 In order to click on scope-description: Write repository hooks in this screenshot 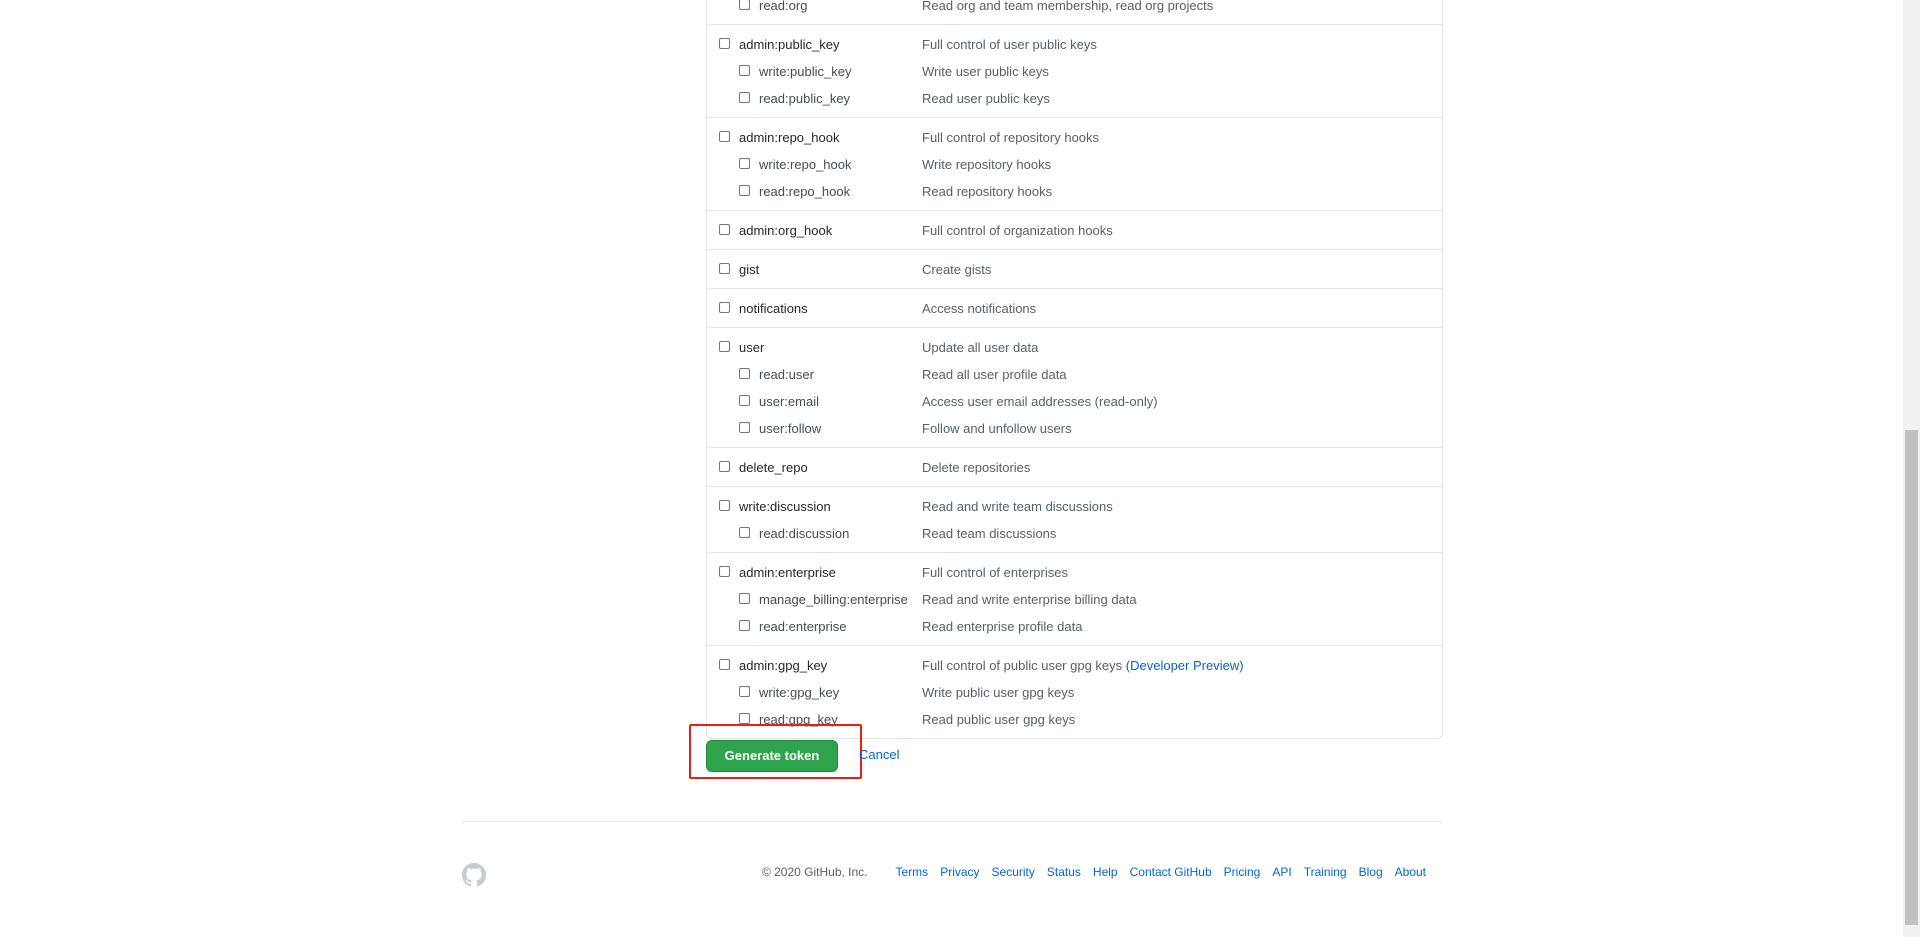, I will do `click(986, 164)`.